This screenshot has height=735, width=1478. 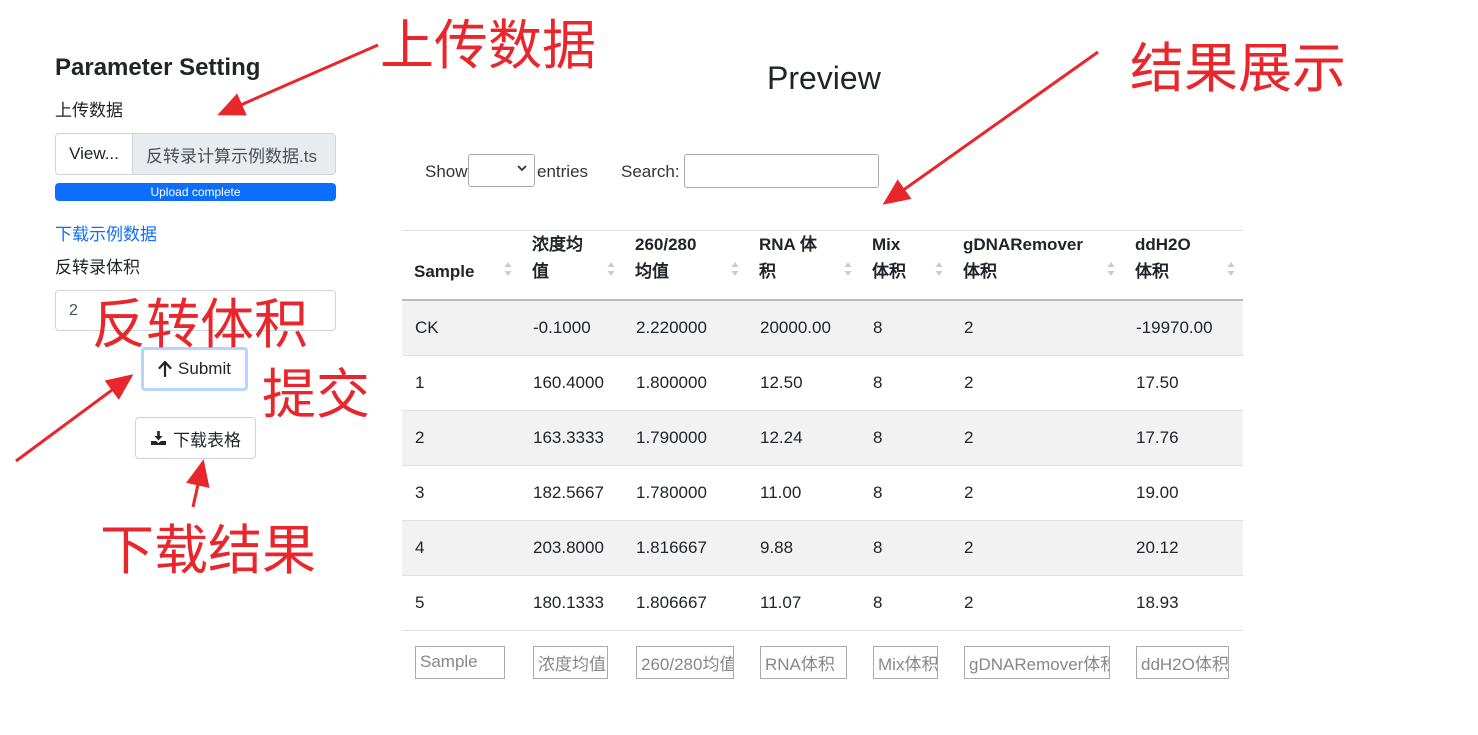 I want to click on download-table-label: 下载表格, so click(x=207, y=440).